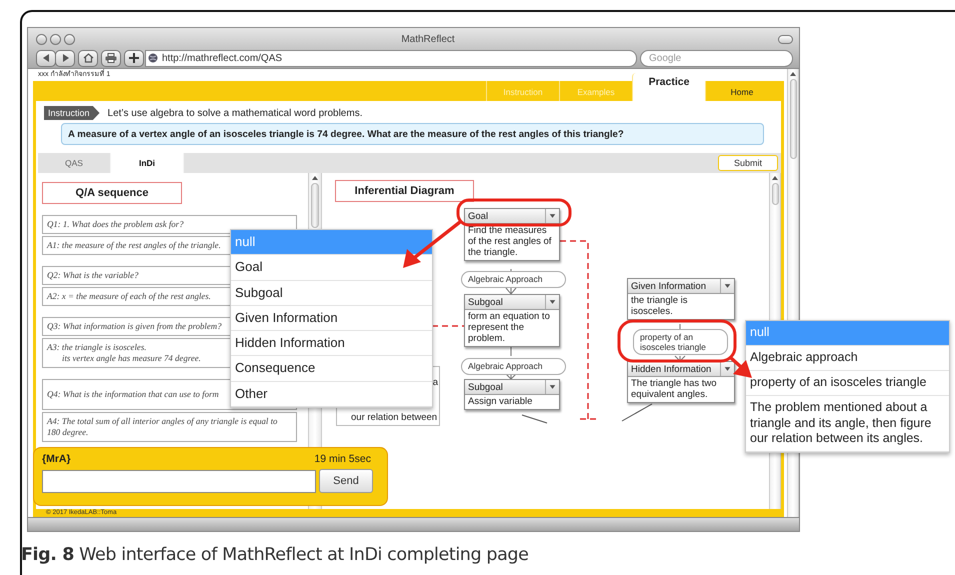 Image resolution: width=955 pixels, height=575 pixels. I want to click on link-label: property of an isosceles triangle, so click(680, 342).